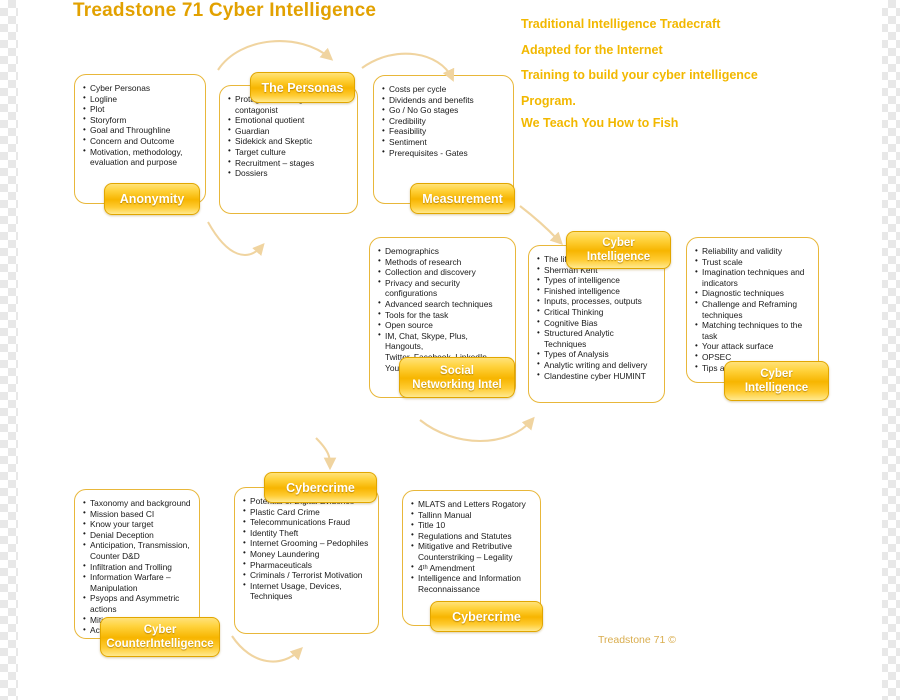  Describe the element at coordinates (307, 591) in the screenshot. I see `list-item: Internet Usage, Devices, Techniques` at that location.